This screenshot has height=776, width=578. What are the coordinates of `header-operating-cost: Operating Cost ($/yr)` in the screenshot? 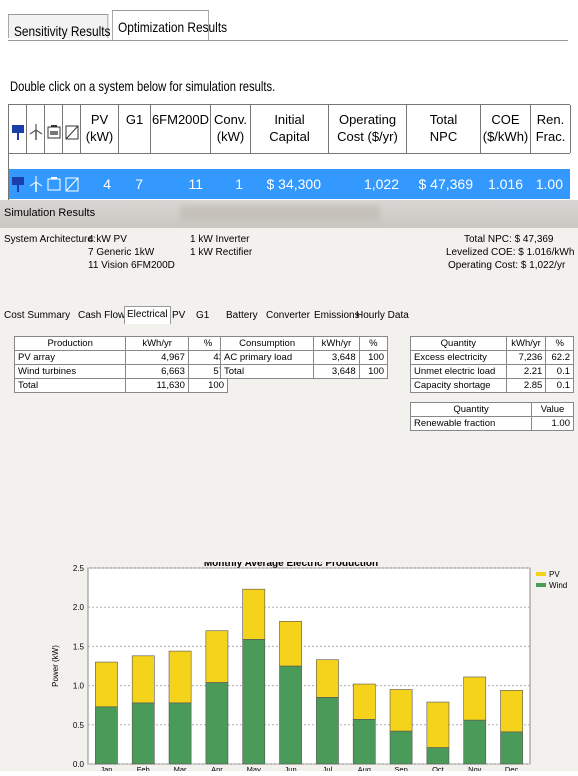 It's located at (368, 129).